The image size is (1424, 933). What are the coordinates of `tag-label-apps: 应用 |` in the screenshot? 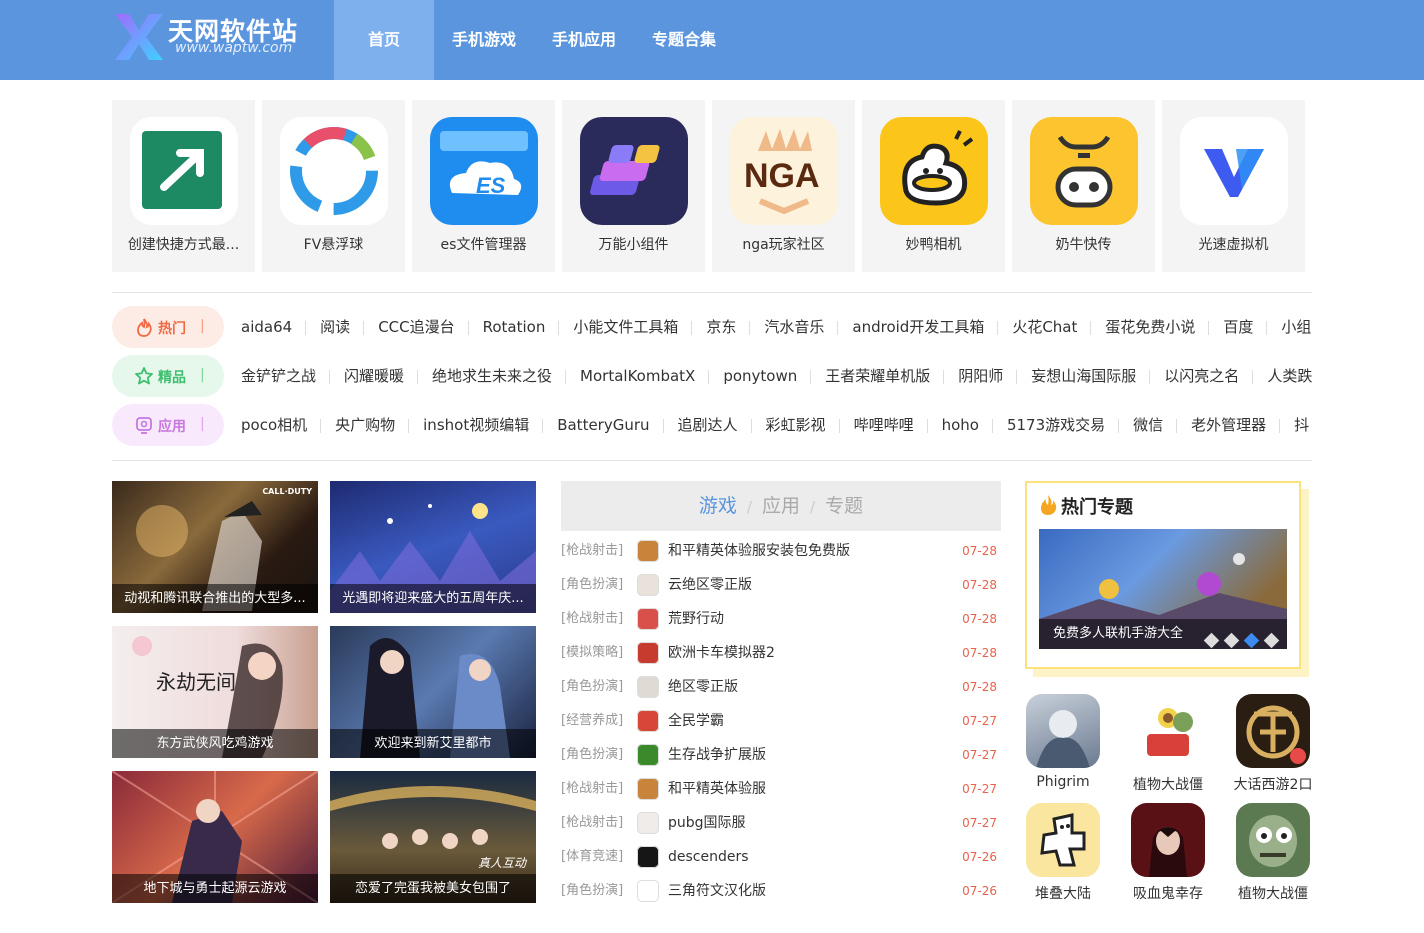 It's located at (168, 425).